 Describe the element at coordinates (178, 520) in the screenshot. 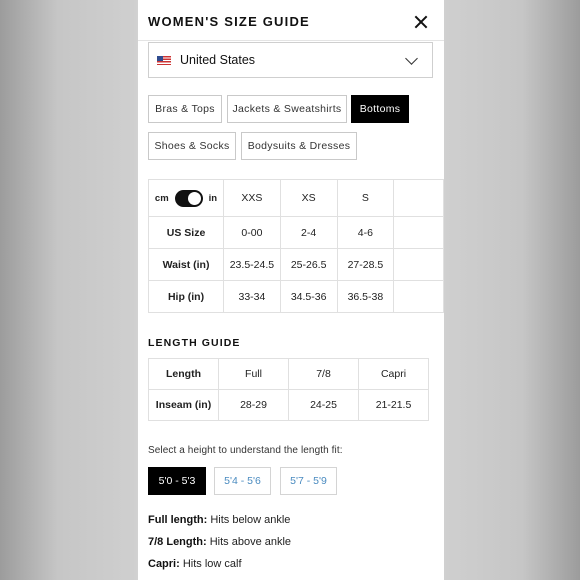

I see `fit-note-label: Full length:` at that location.